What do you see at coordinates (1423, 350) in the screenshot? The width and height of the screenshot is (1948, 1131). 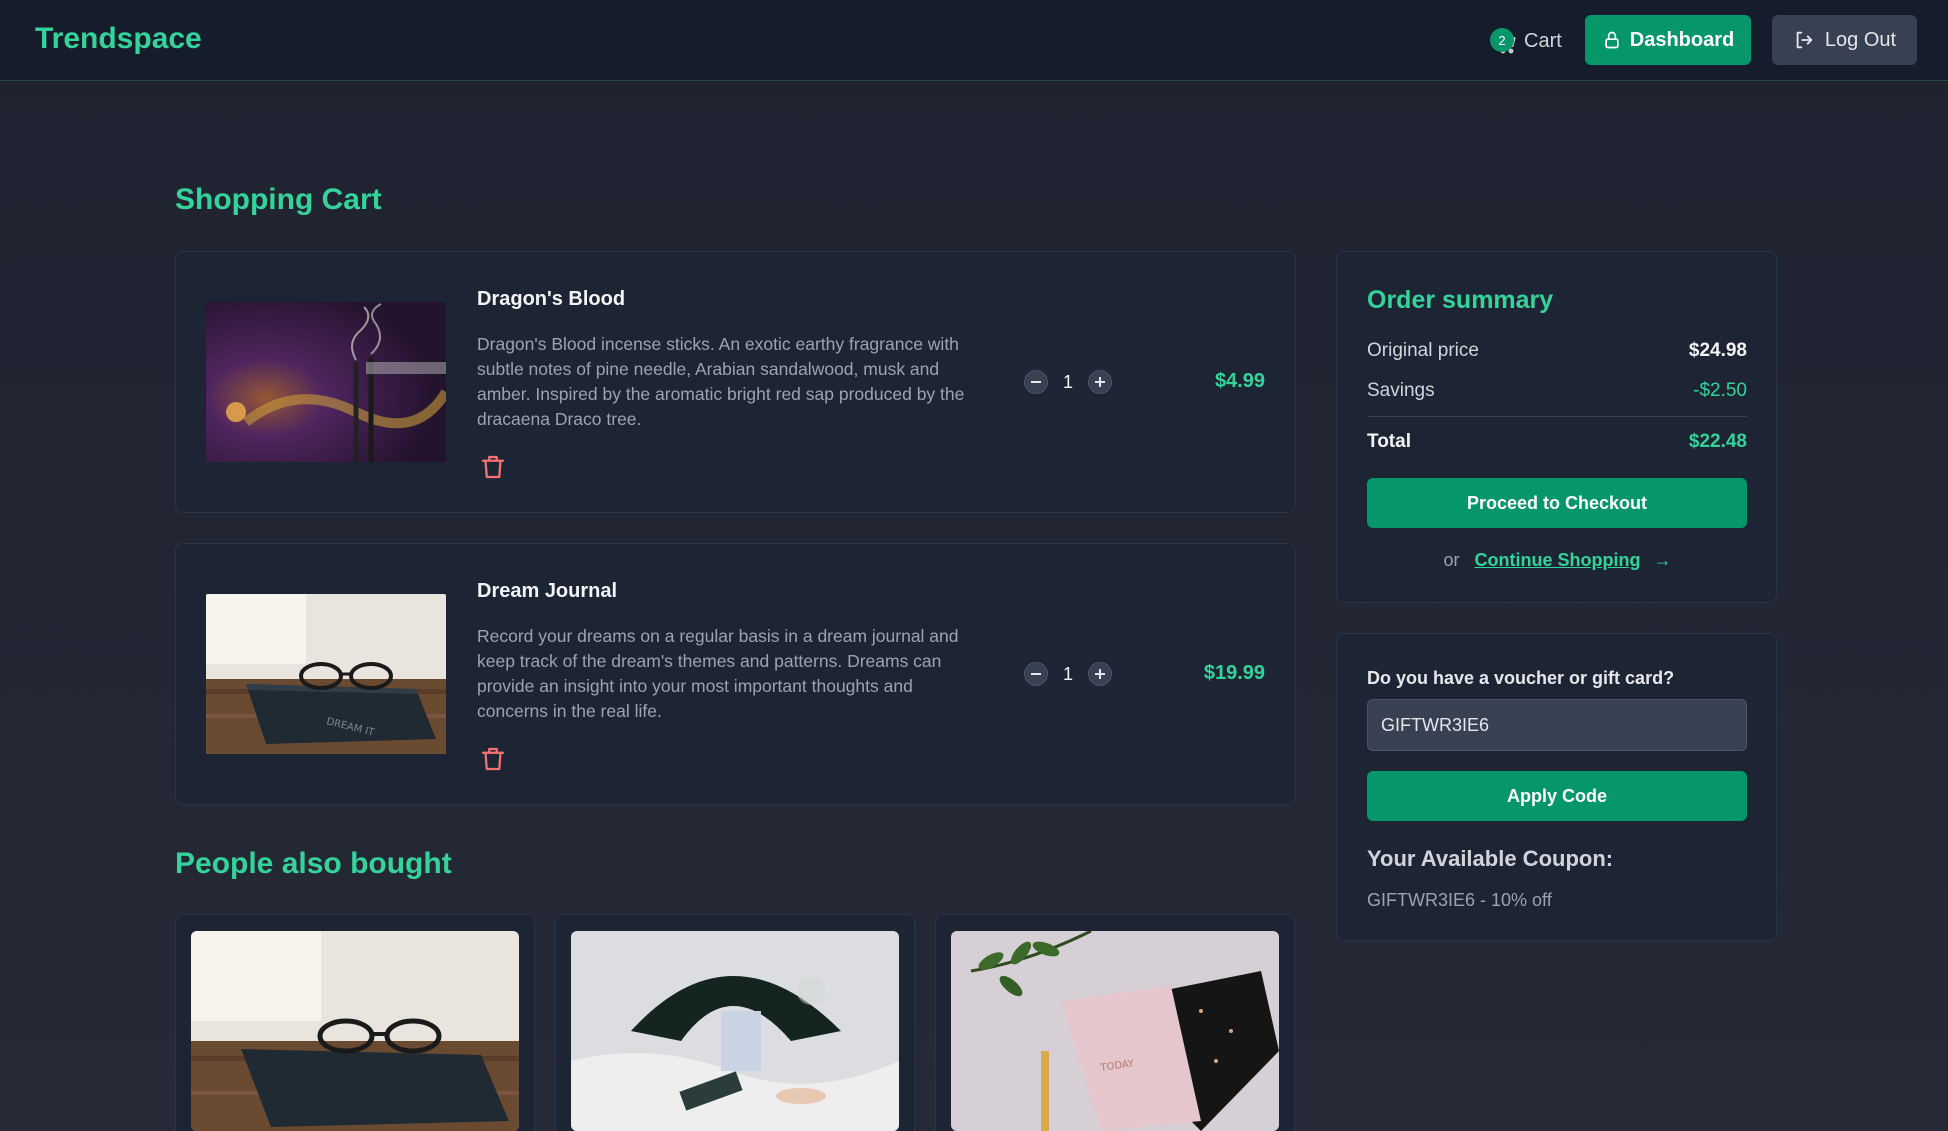 I see `original-price-label: Original price` at bounding box center [1423, 350].